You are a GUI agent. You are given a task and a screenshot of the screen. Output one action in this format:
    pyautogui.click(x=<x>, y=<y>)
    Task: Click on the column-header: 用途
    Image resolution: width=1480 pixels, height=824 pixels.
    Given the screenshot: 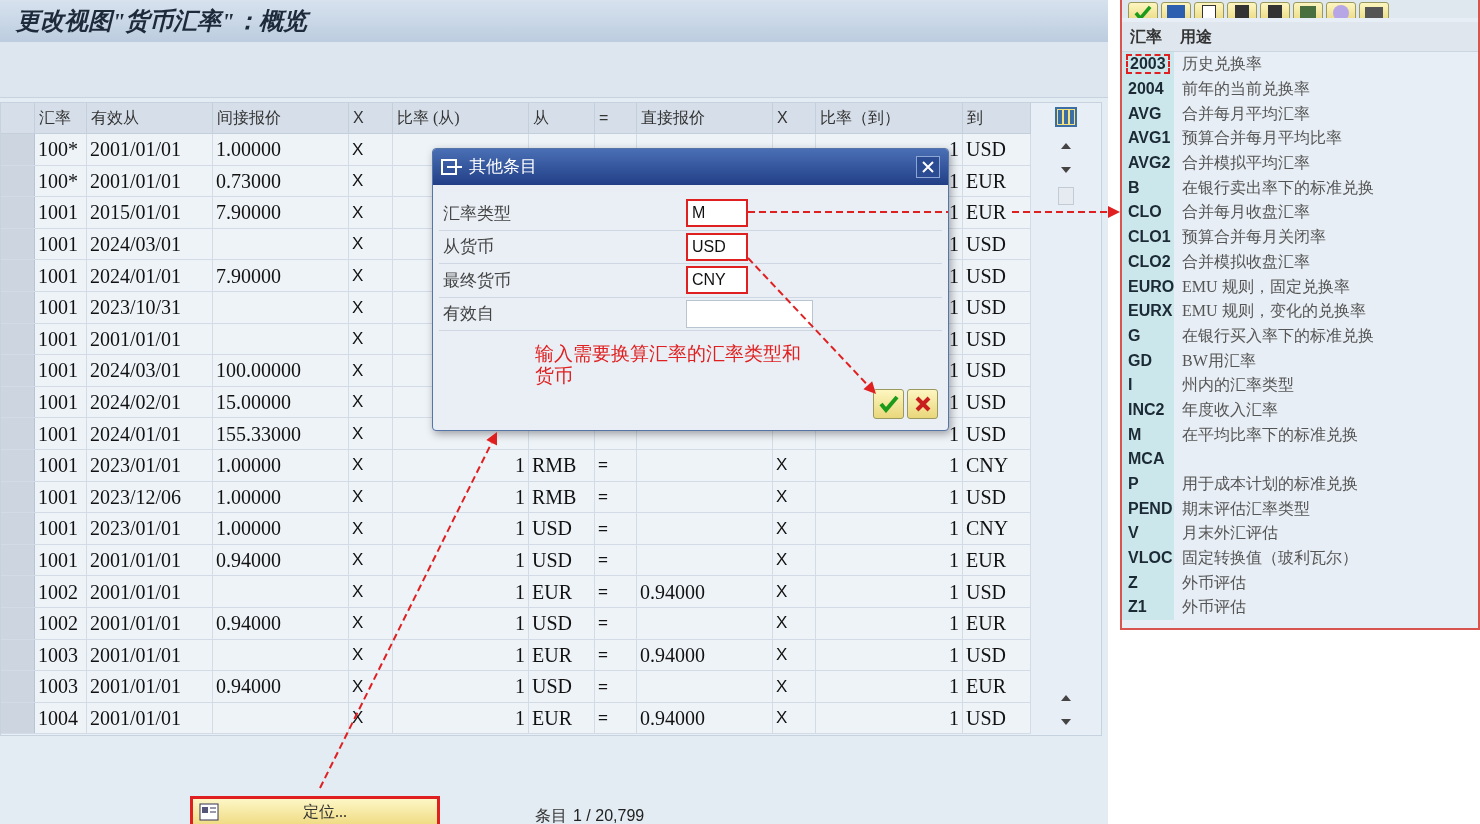 What is the action you would take?
    pyautogui.click(x=1192, y=36)
    